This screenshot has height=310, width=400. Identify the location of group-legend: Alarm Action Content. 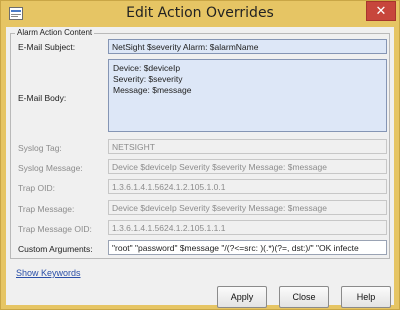
(55, 32).